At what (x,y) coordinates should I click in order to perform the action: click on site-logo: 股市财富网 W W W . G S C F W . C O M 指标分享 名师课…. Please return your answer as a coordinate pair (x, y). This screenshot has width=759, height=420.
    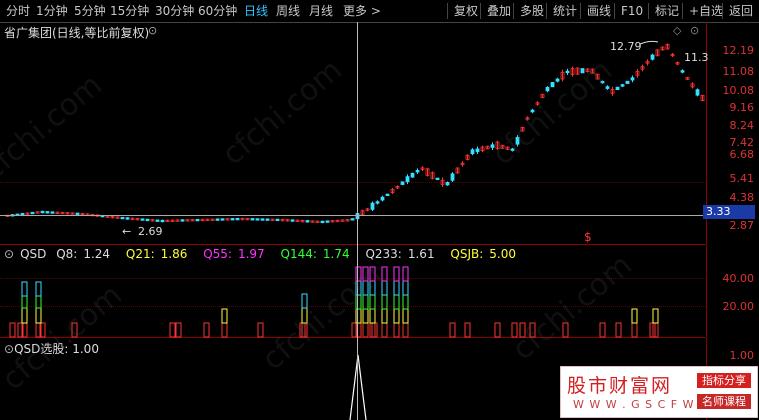
    Looking at the image, I should click on (659, 392).